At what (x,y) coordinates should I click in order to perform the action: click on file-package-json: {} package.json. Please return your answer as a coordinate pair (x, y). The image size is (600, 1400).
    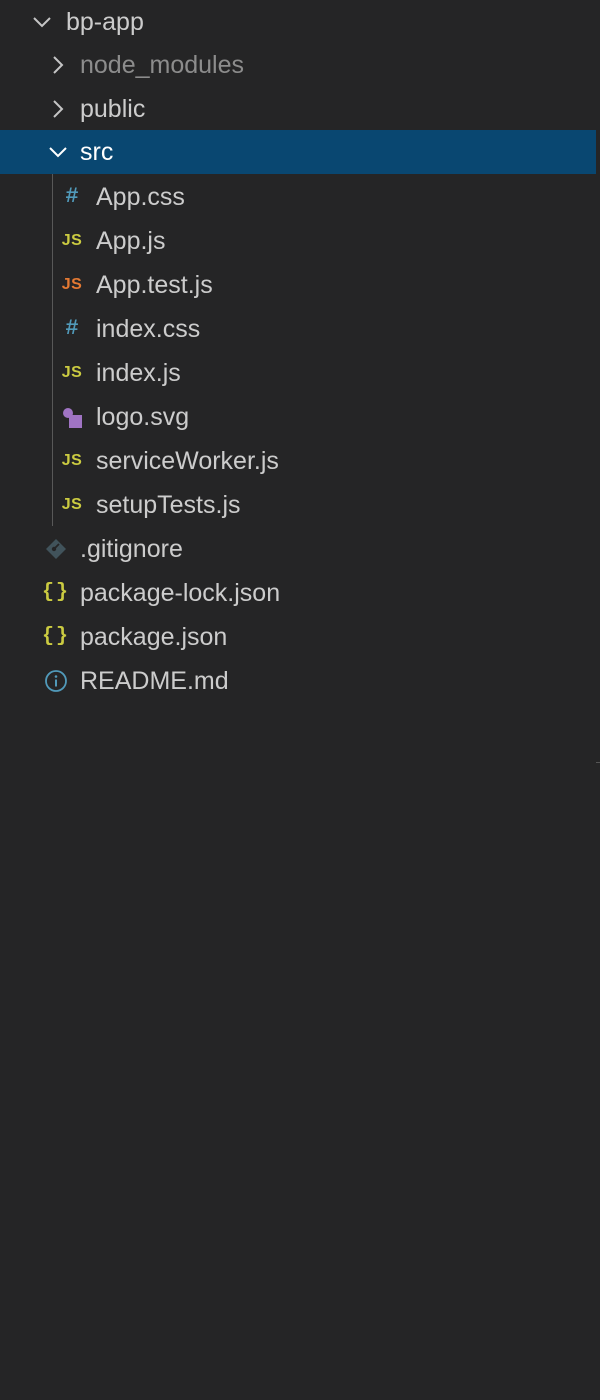
    Looking at the image, I should click on (298, 637).